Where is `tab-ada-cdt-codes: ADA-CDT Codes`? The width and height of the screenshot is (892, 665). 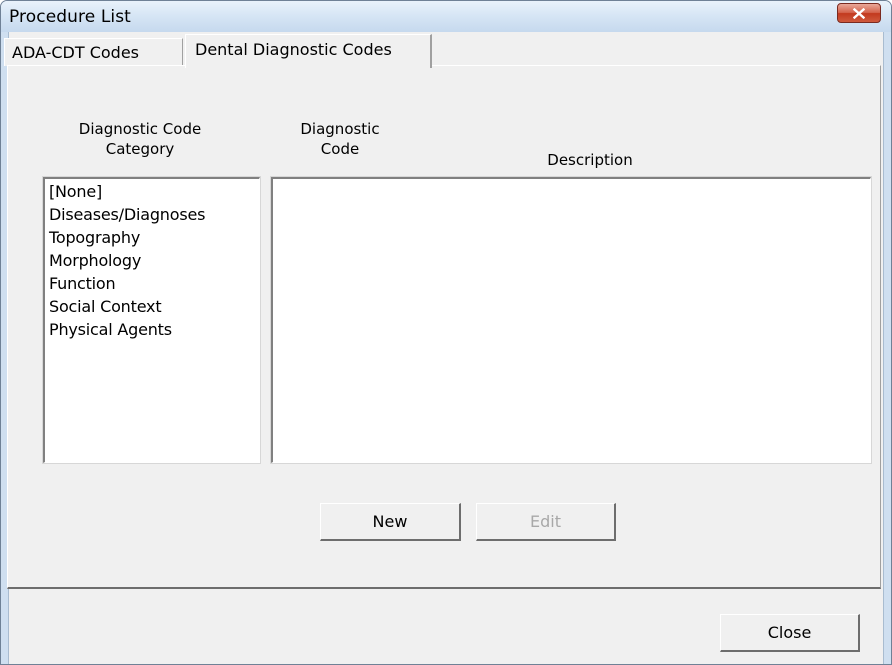 tab-ada-cdt-codes: ADA-CDT Codes is located at coordinates (93, 52).